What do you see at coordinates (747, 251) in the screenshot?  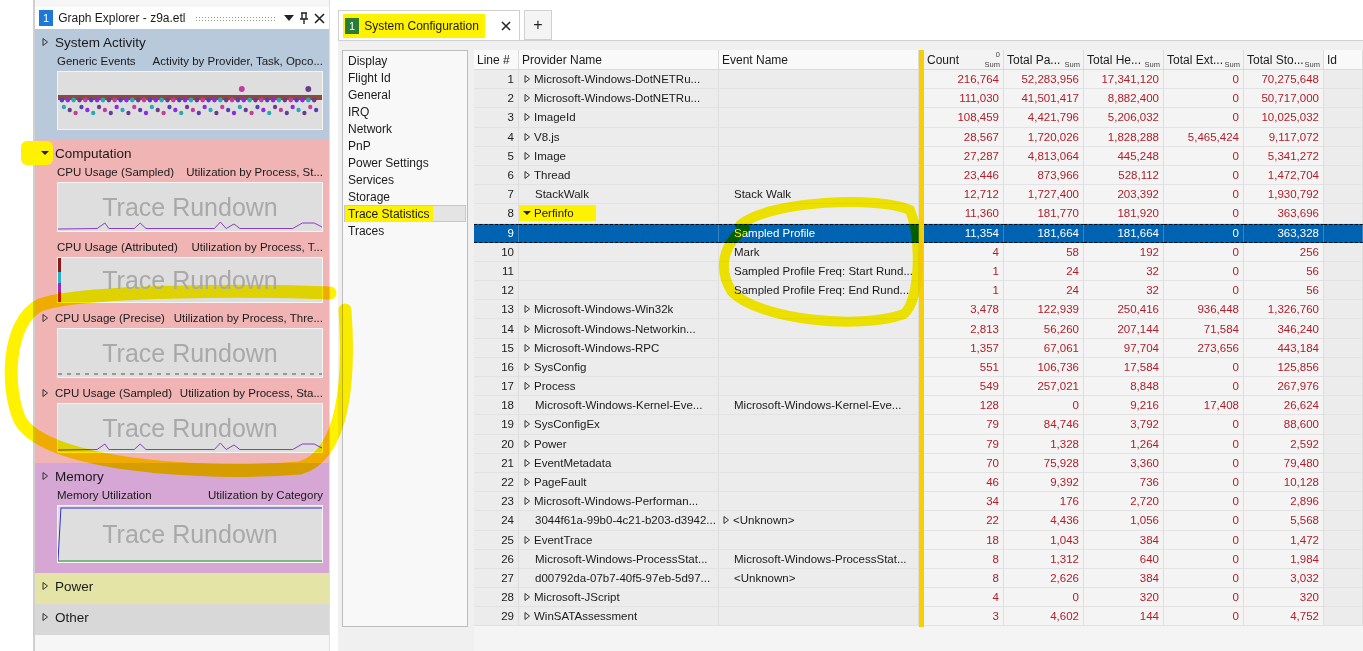 I see `event-name: Mark` at bounding box center [747, 251].